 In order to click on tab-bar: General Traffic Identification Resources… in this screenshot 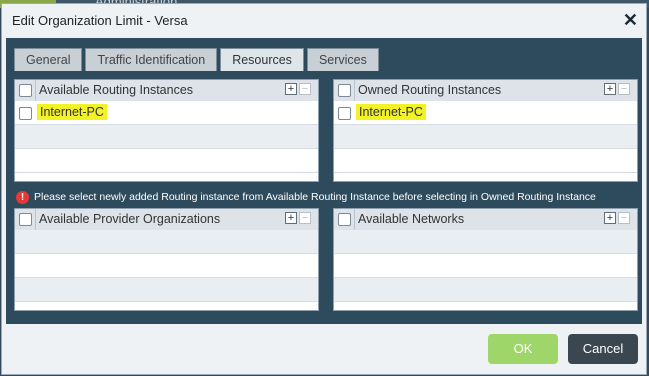, I will do `click(196, 60)`.